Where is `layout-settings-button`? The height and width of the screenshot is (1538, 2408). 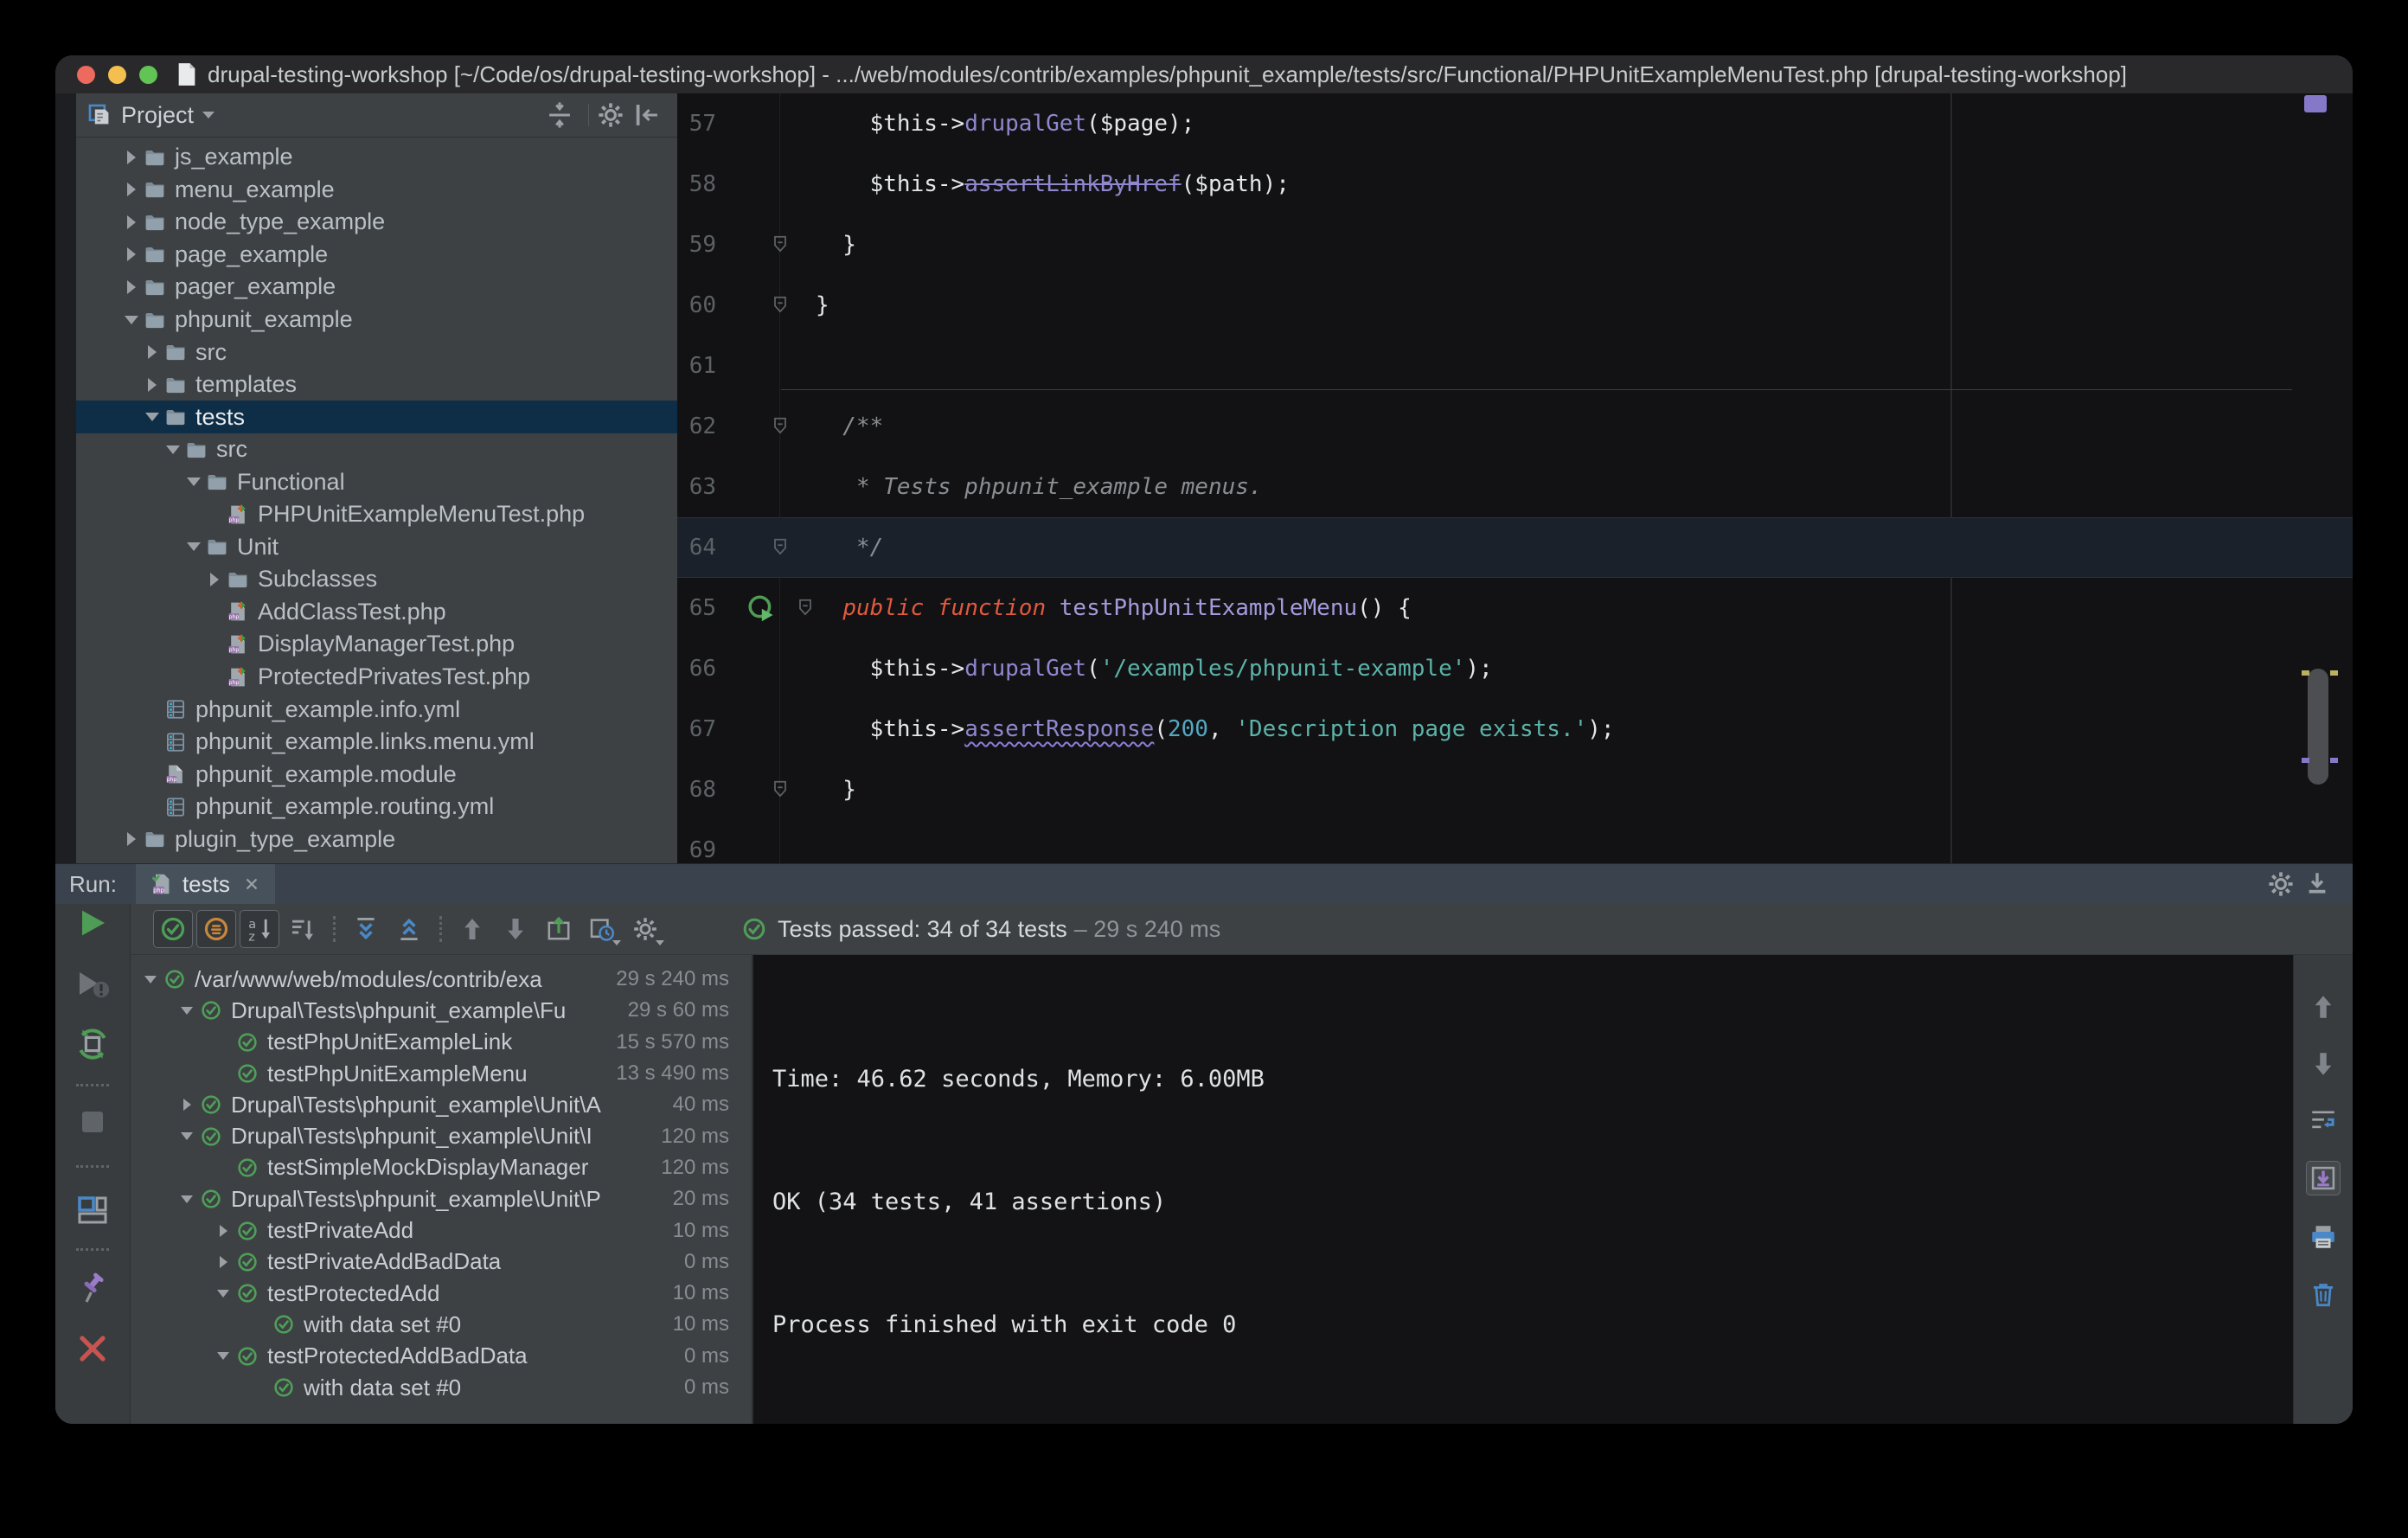 layout-settings-button is located at coordinates (92, 1210).